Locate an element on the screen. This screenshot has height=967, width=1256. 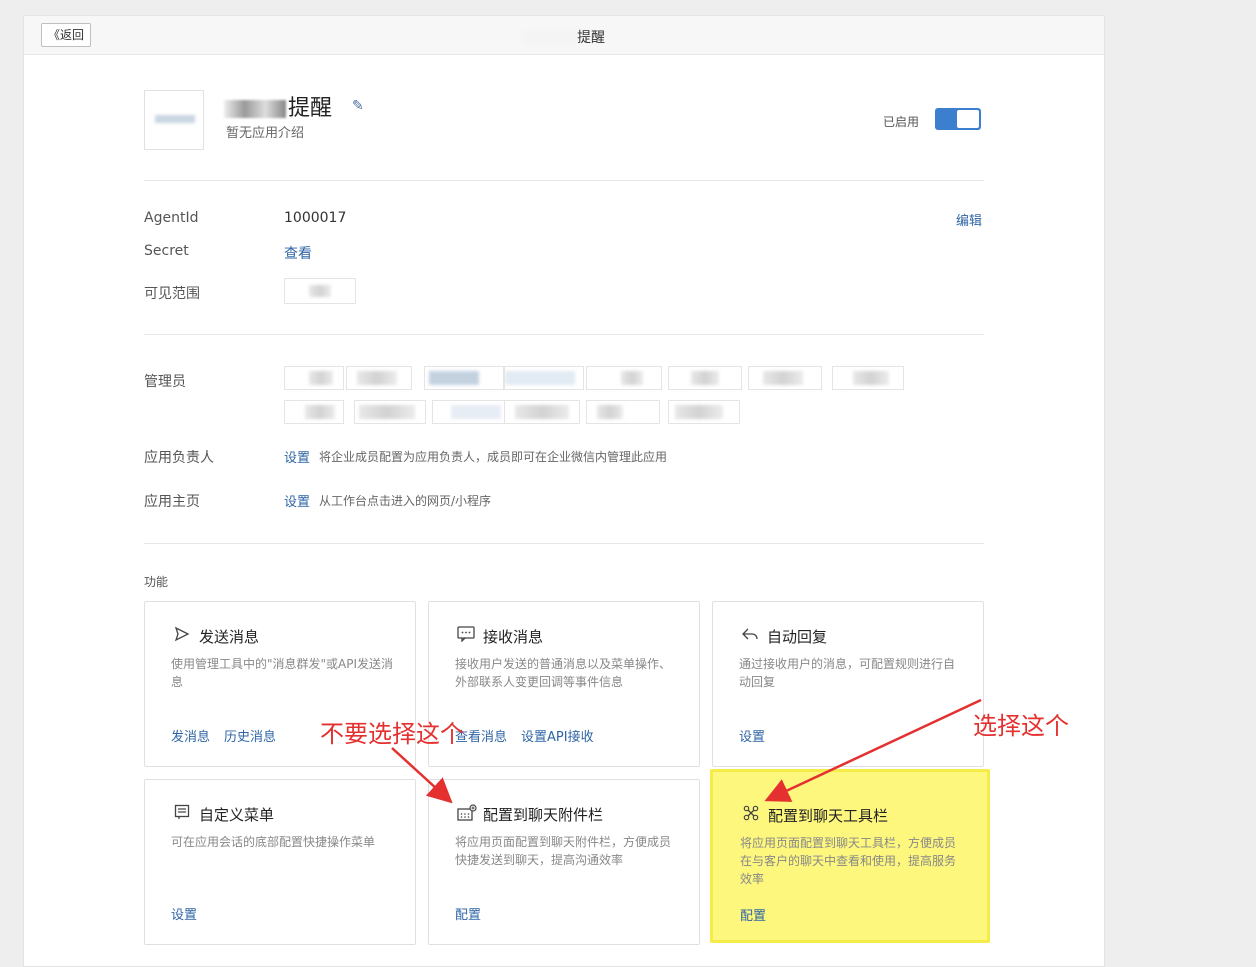
card-title: 发送消息 is located at coordinates (229, 637).